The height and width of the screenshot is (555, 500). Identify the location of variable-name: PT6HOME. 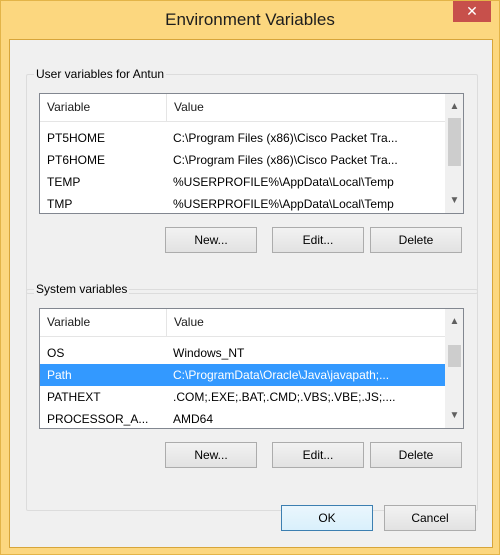
(76, 160).